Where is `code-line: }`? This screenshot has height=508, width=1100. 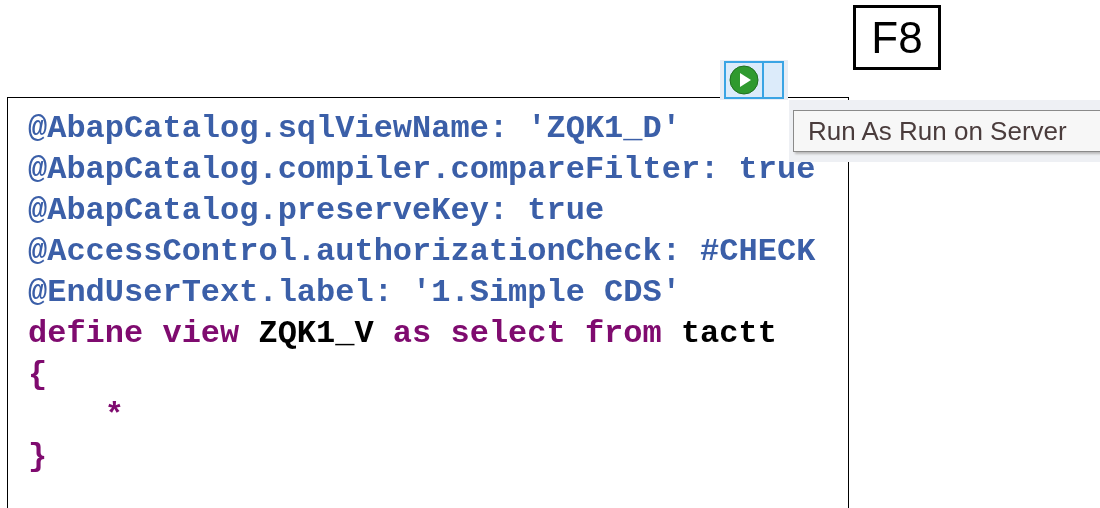
code-line: } is located at coordinates (38, 457).